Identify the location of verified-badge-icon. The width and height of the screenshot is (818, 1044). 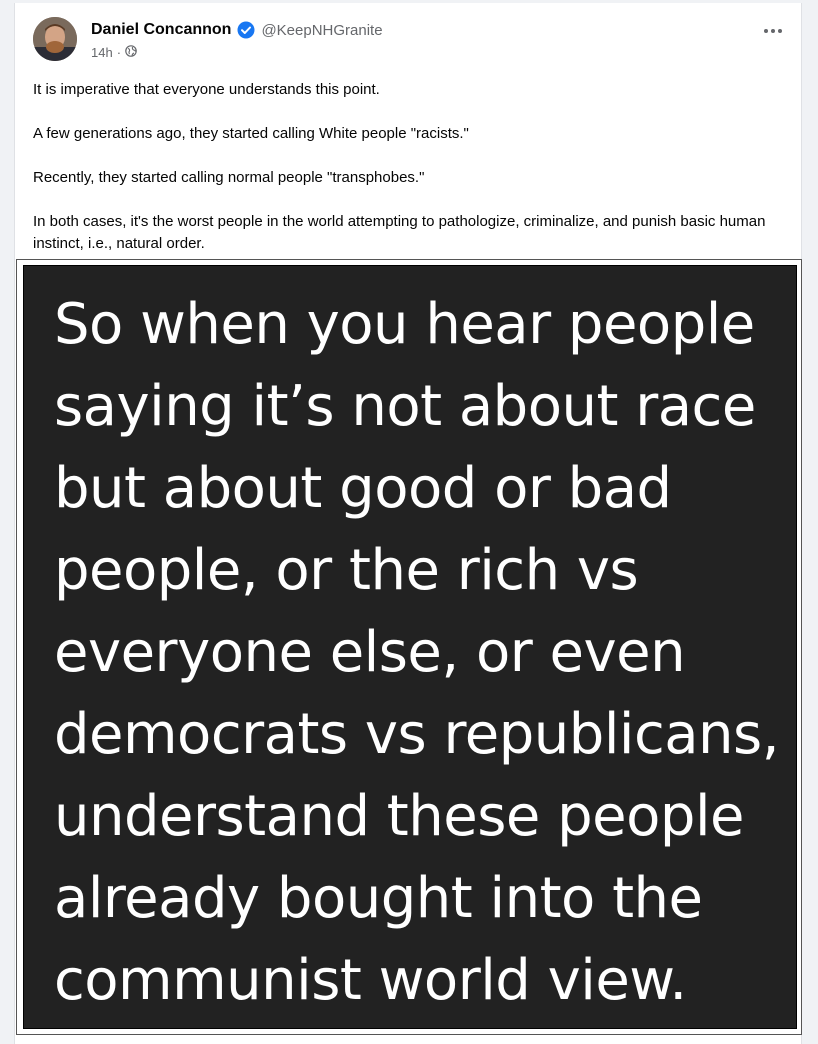
(246, 30).